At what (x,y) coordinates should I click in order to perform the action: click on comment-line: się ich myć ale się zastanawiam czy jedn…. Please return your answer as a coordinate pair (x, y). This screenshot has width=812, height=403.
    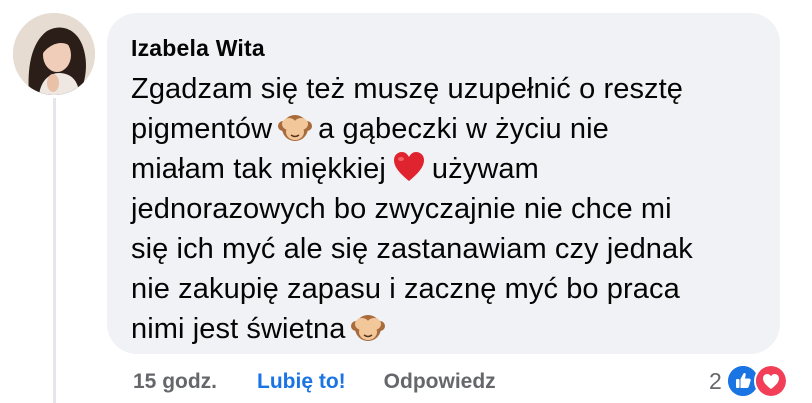
    Looking at the image, I should click on (445, 249).